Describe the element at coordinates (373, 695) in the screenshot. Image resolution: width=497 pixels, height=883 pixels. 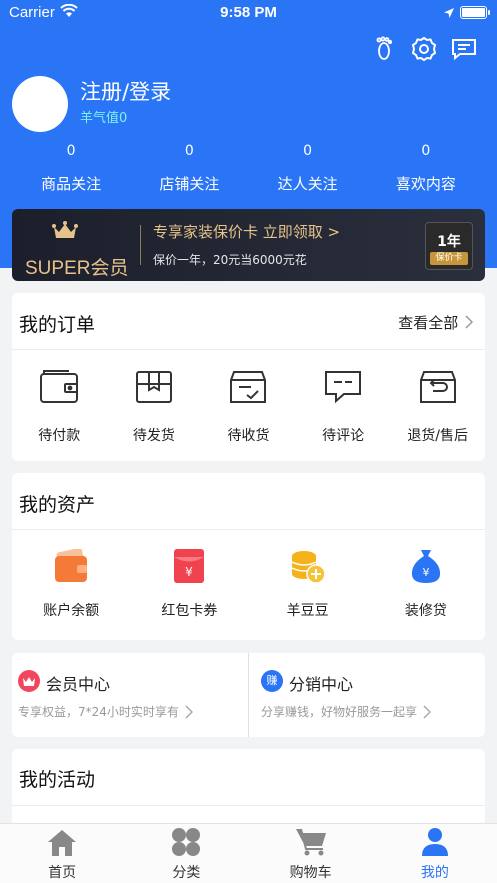
I see `distribution-center: 赚 分销中心 分享赚钱，好物好服务一起享` at that location.